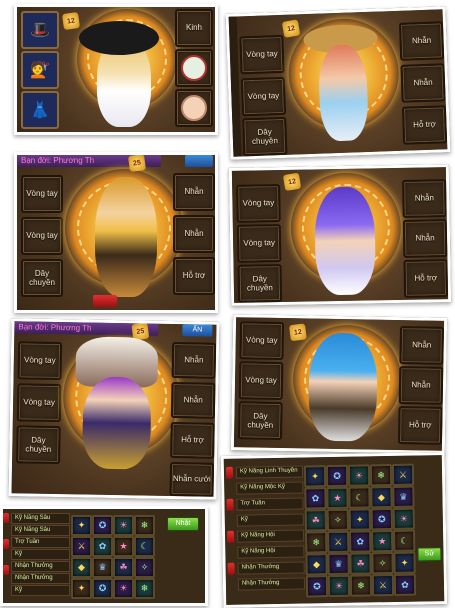 Image resolution: width=455 pixels, height=608 pixels. I want to click on top-tab-button, so click(199, 161).